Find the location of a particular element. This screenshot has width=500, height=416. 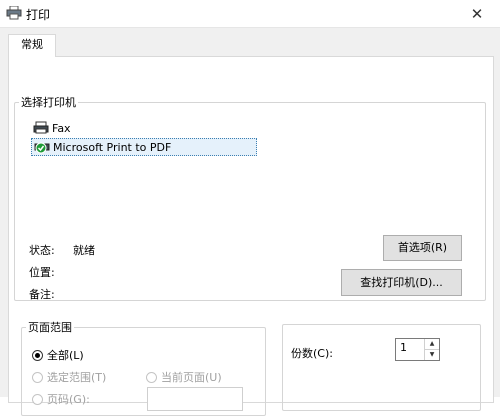

printer-name: Microsoft Print to PDF is located at coordinates (112, 147).